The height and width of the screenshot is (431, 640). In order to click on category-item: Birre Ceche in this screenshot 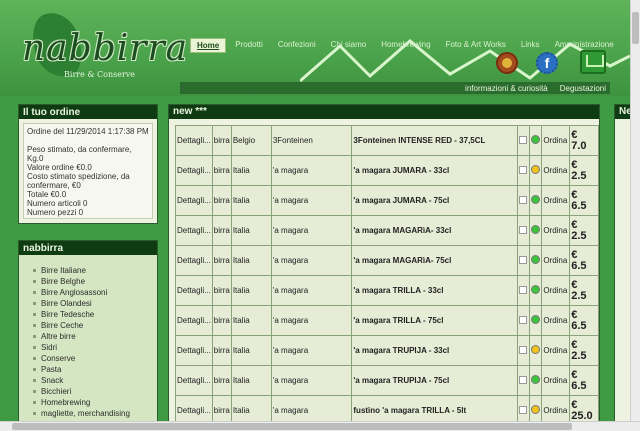, I will do `click(95, 325)`.